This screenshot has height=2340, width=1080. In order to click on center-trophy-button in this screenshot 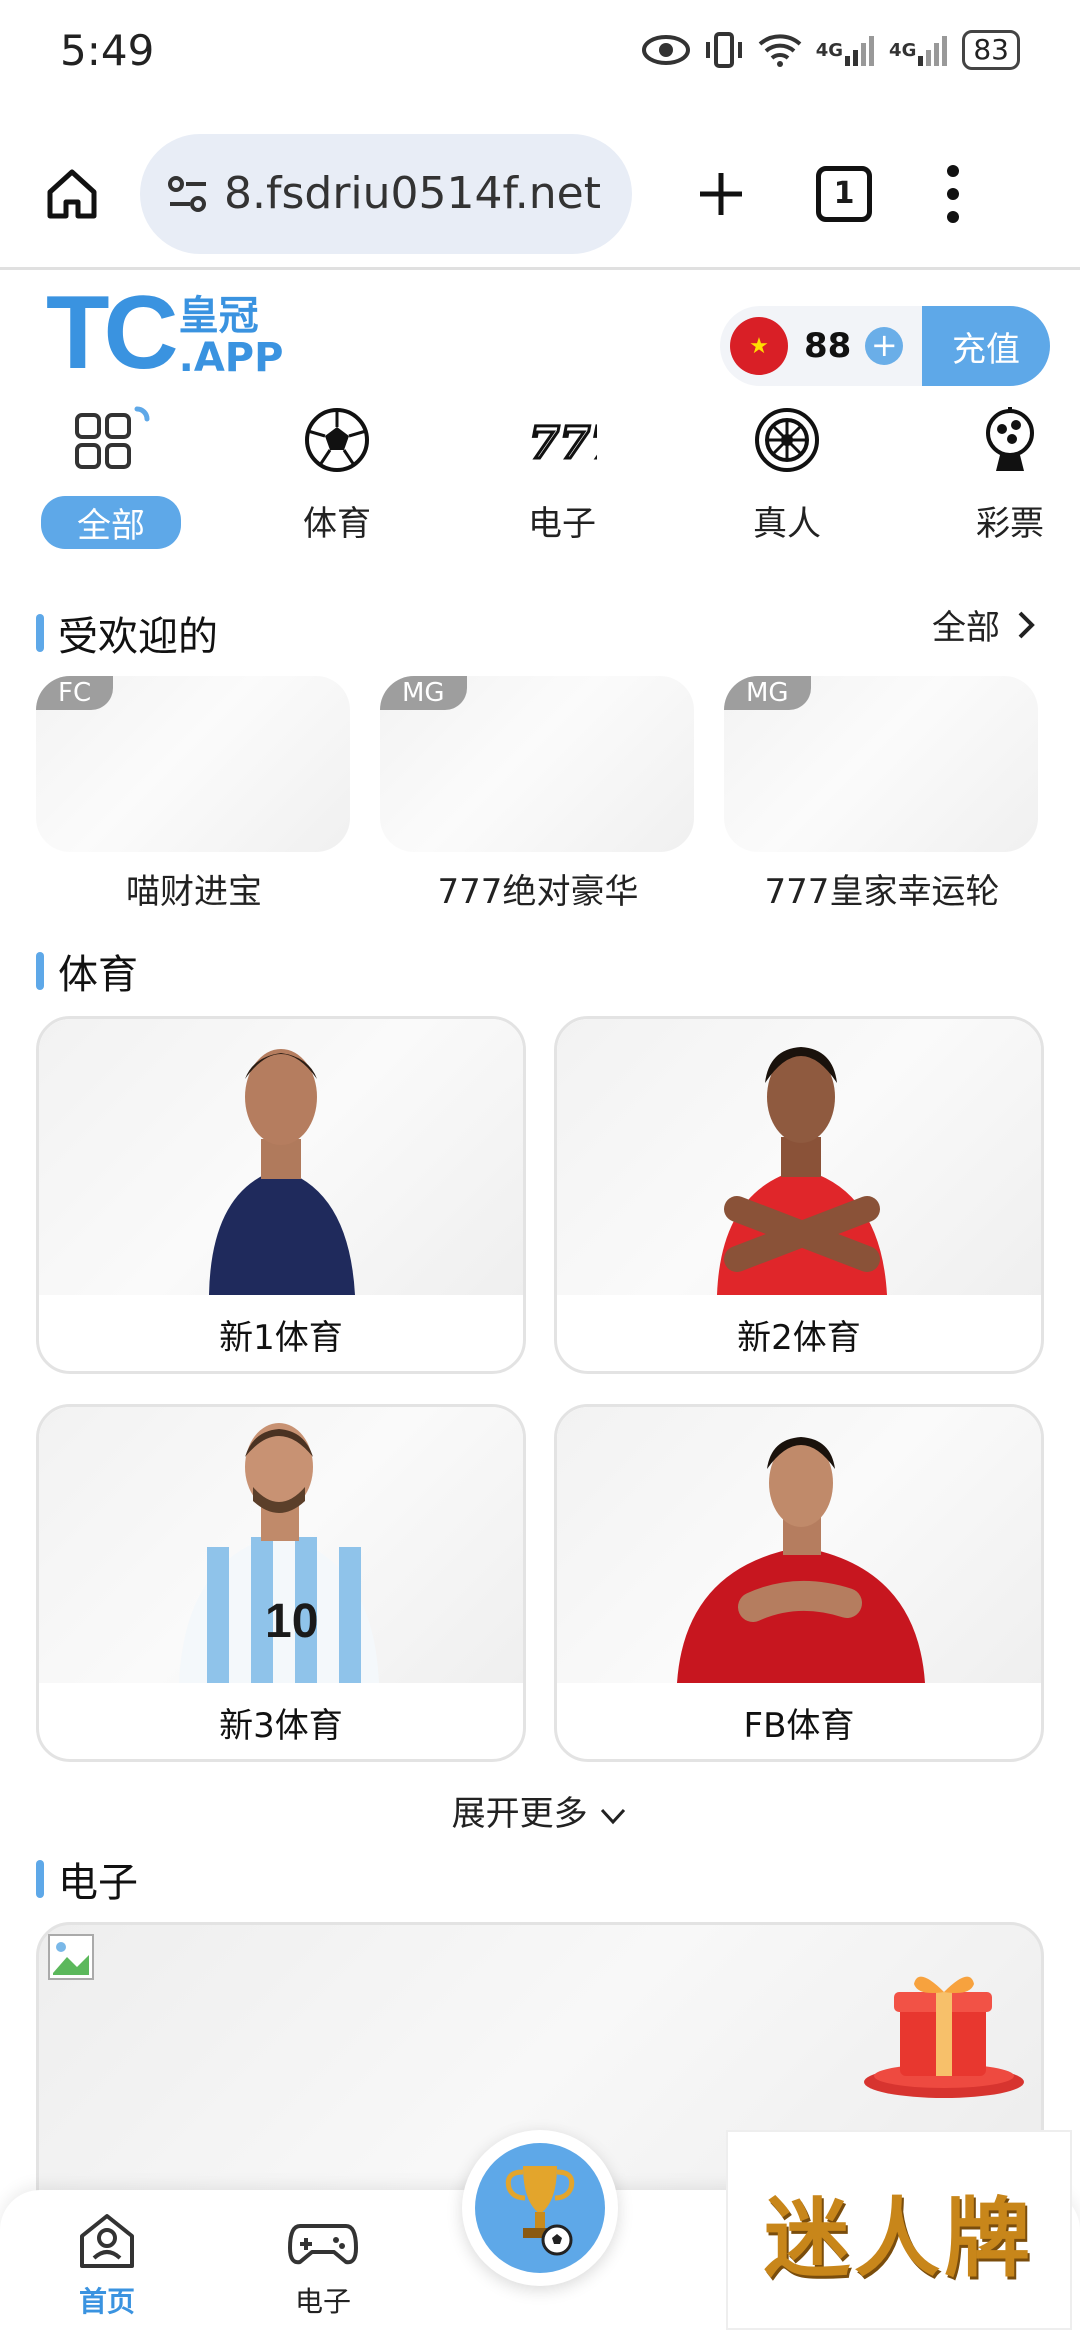, I will do `click(540, 2208)`.